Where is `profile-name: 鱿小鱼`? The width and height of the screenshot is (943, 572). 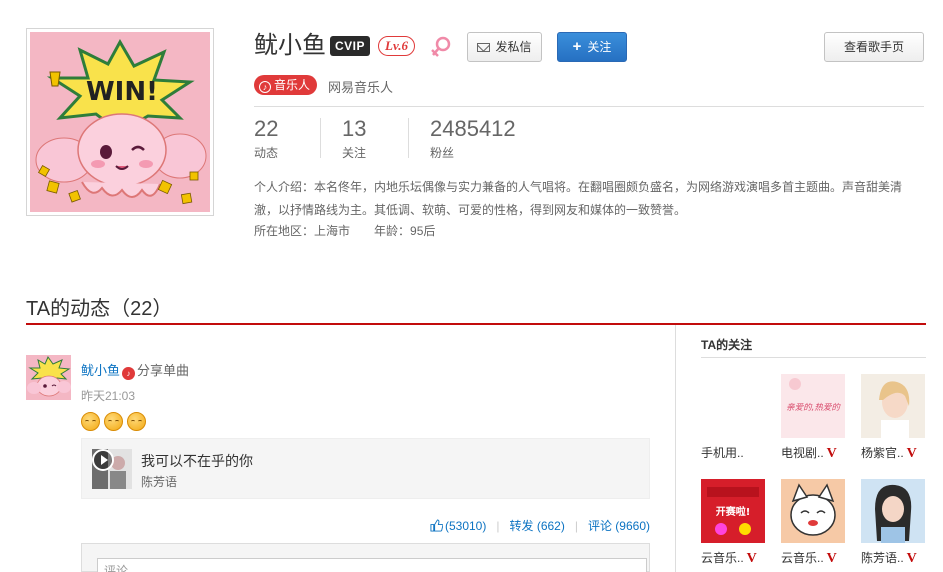 profile-name: 鱿小鱼 is located at coordinates (290, 45).